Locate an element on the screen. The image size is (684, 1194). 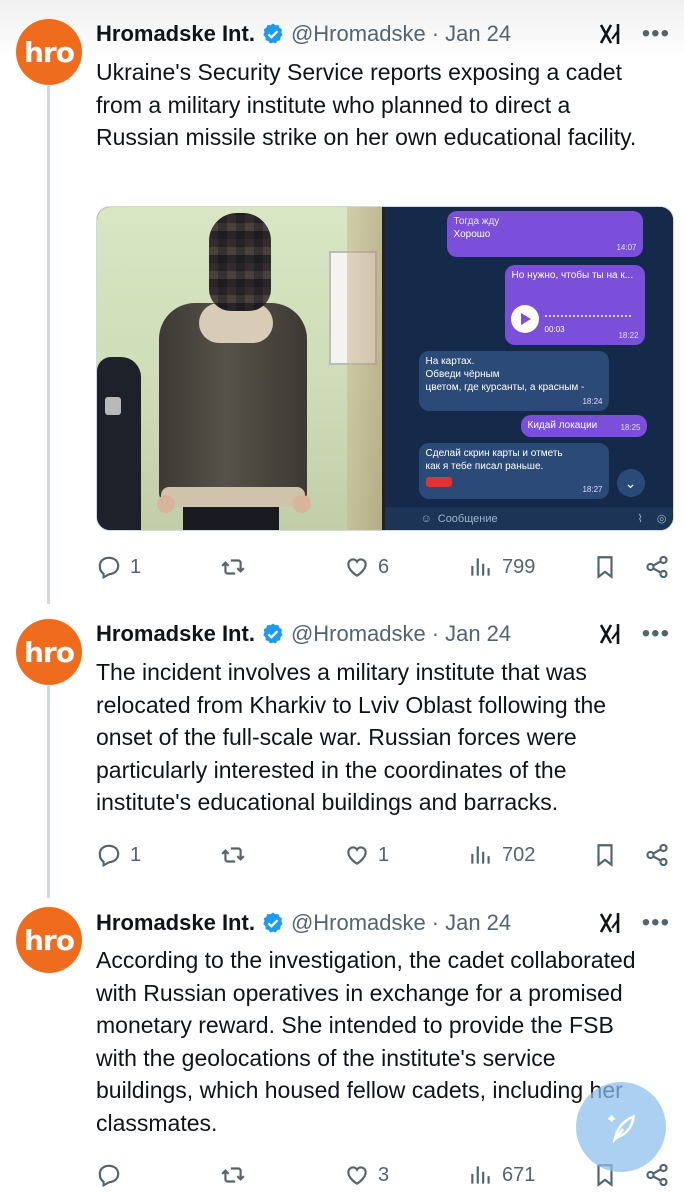
blurred-face is located at coordinates (240, 262).